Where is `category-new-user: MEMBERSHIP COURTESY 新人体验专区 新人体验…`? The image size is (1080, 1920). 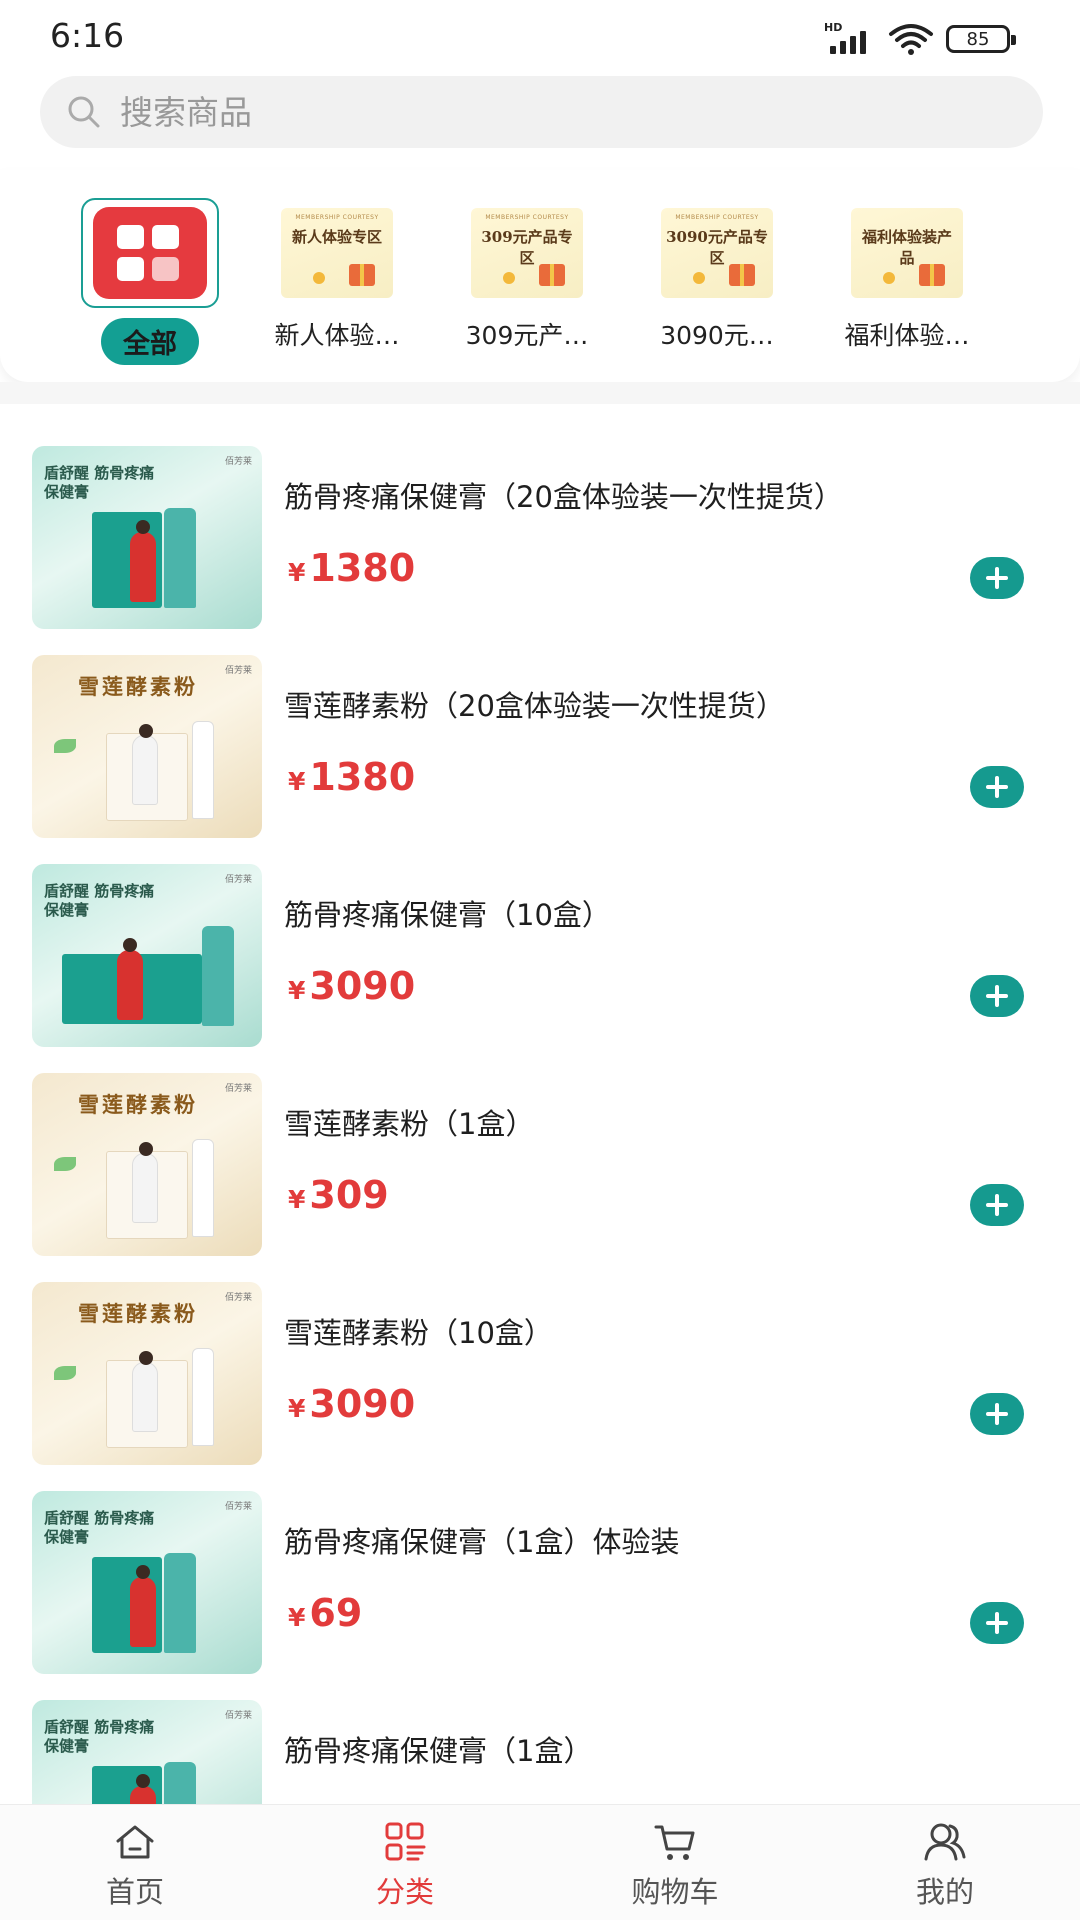
category-new-user: MEMBERSHIP COURTESY 新人体验专区 新人体验… is located at coordinates (337, 275).